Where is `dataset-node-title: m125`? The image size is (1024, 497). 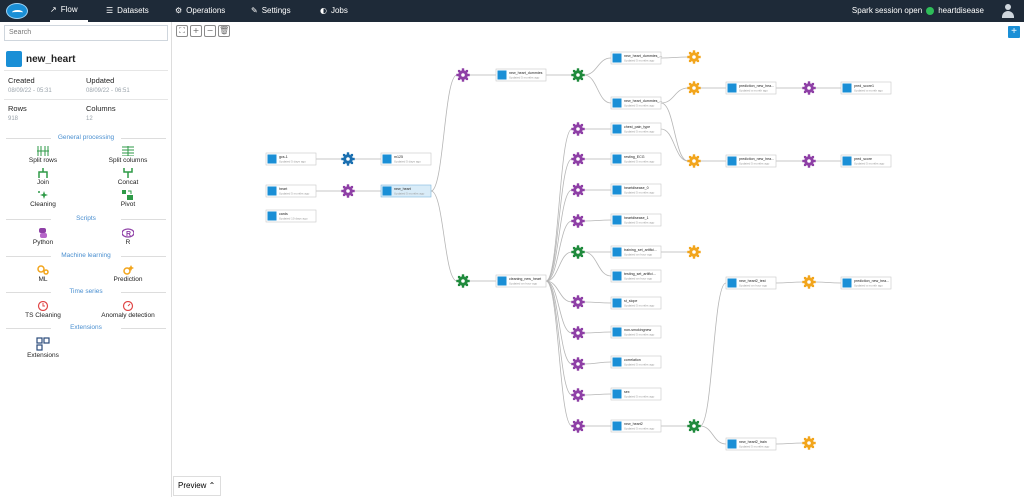 dataset-node-title: m125 is located at coordinates (398, 157).